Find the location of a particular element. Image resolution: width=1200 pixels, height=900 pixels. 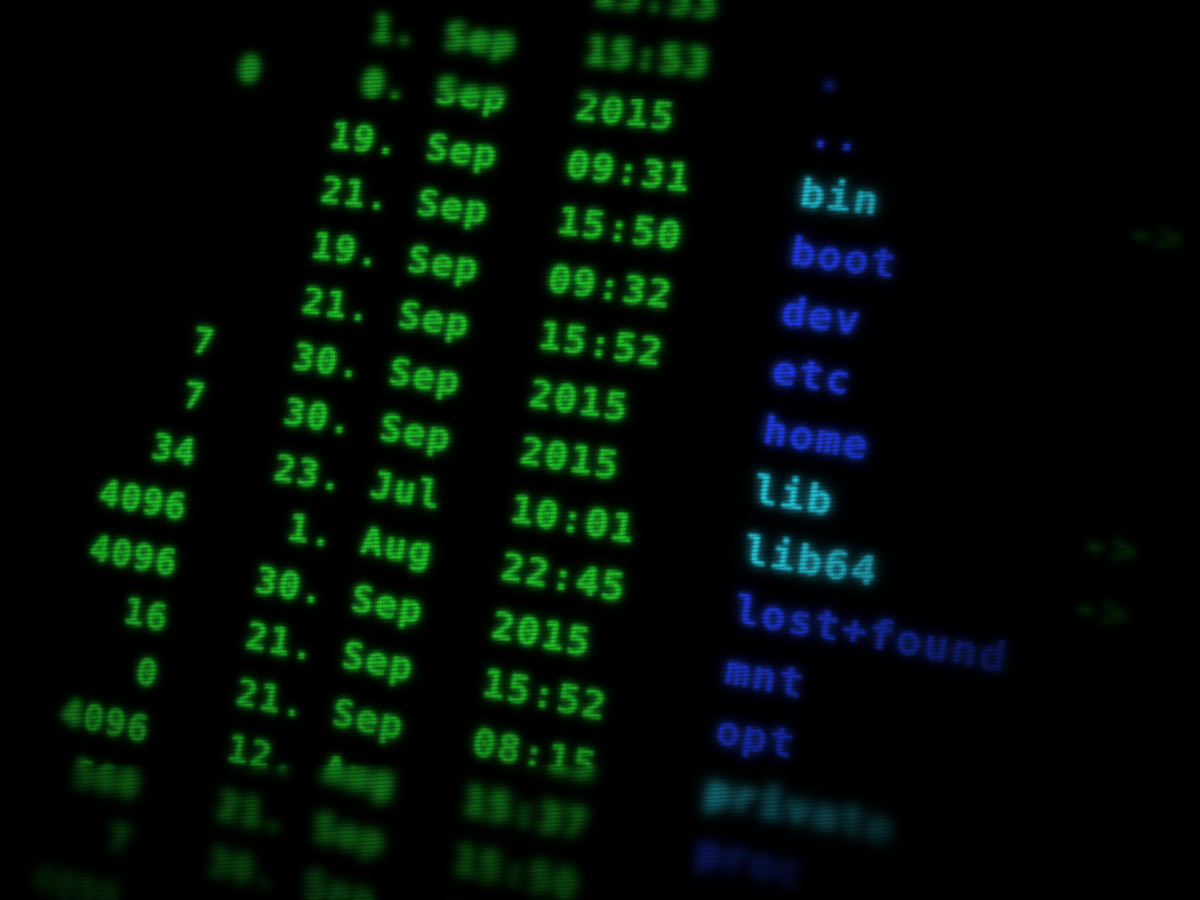

ls-entry-name: . is located at coordinates (831, 77).